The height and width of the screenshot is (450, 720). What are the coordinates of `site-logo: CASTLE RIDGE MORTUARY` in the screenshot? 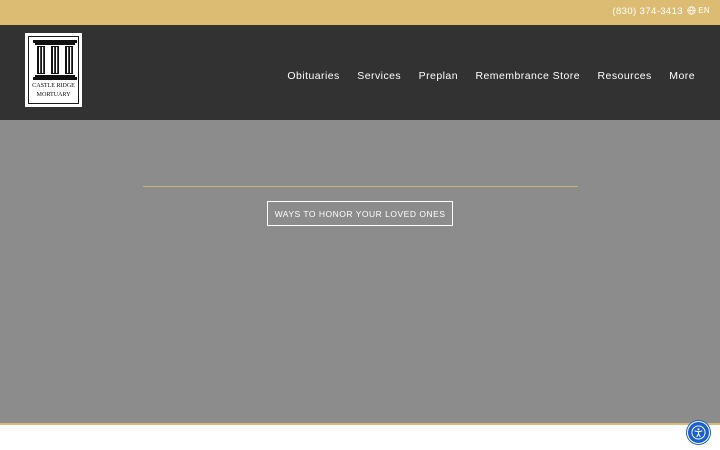 It's located at (53, 70).